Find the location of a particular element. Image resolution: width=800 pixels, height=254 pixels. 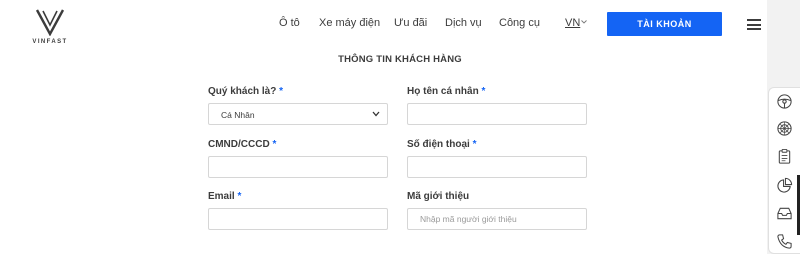

email-label: Email * is located at coordinates (225, 196).